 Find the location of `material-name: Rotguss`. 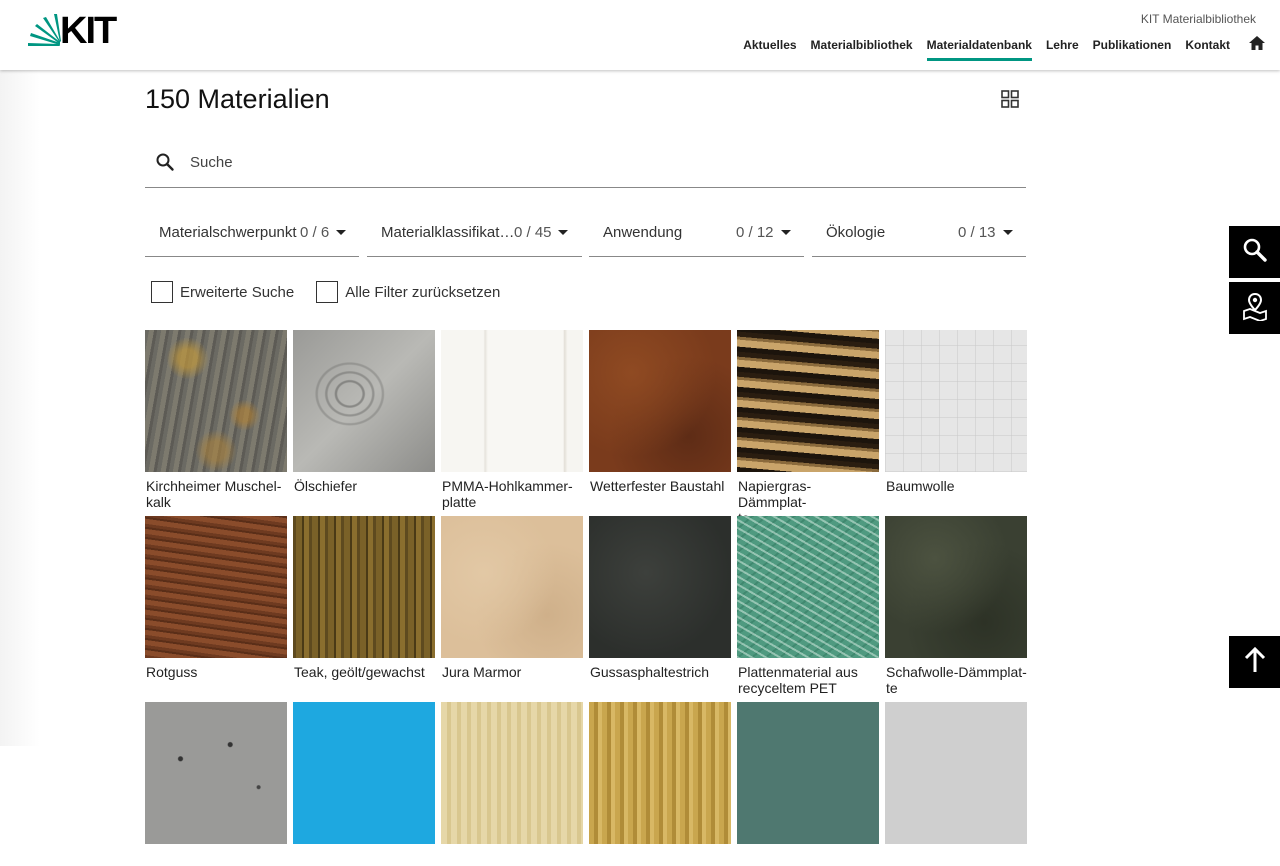

material-name: Rotguss is located at coordinates (172, 672).